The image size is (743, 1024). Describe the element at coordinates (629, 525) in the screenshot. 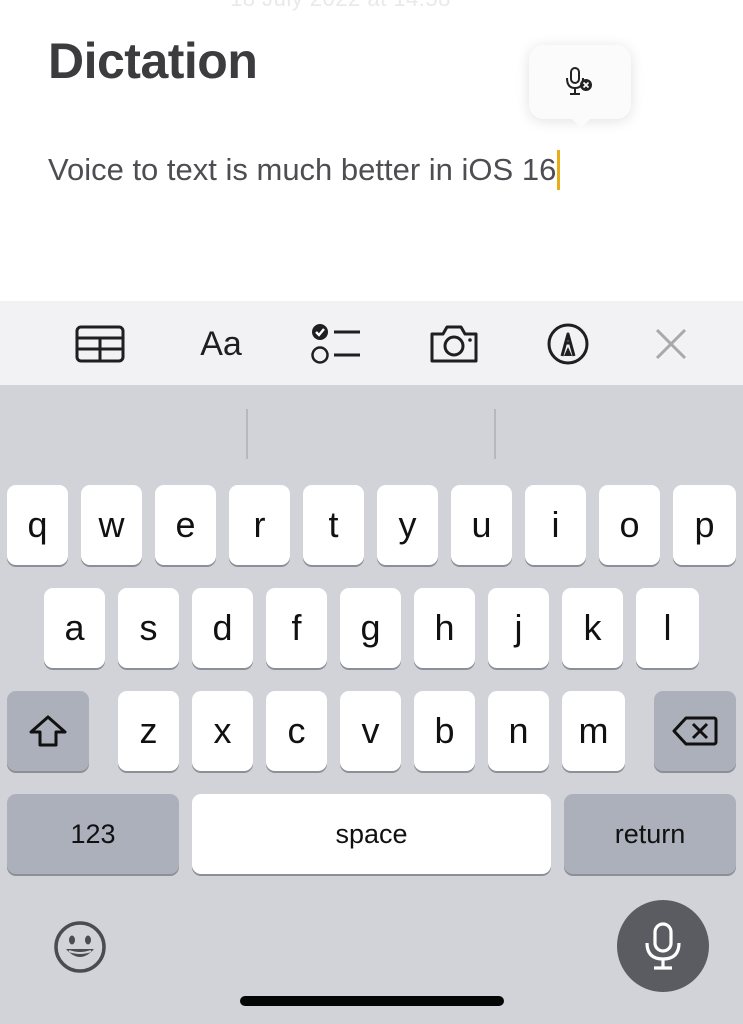

I see `key-o: o` at that location.